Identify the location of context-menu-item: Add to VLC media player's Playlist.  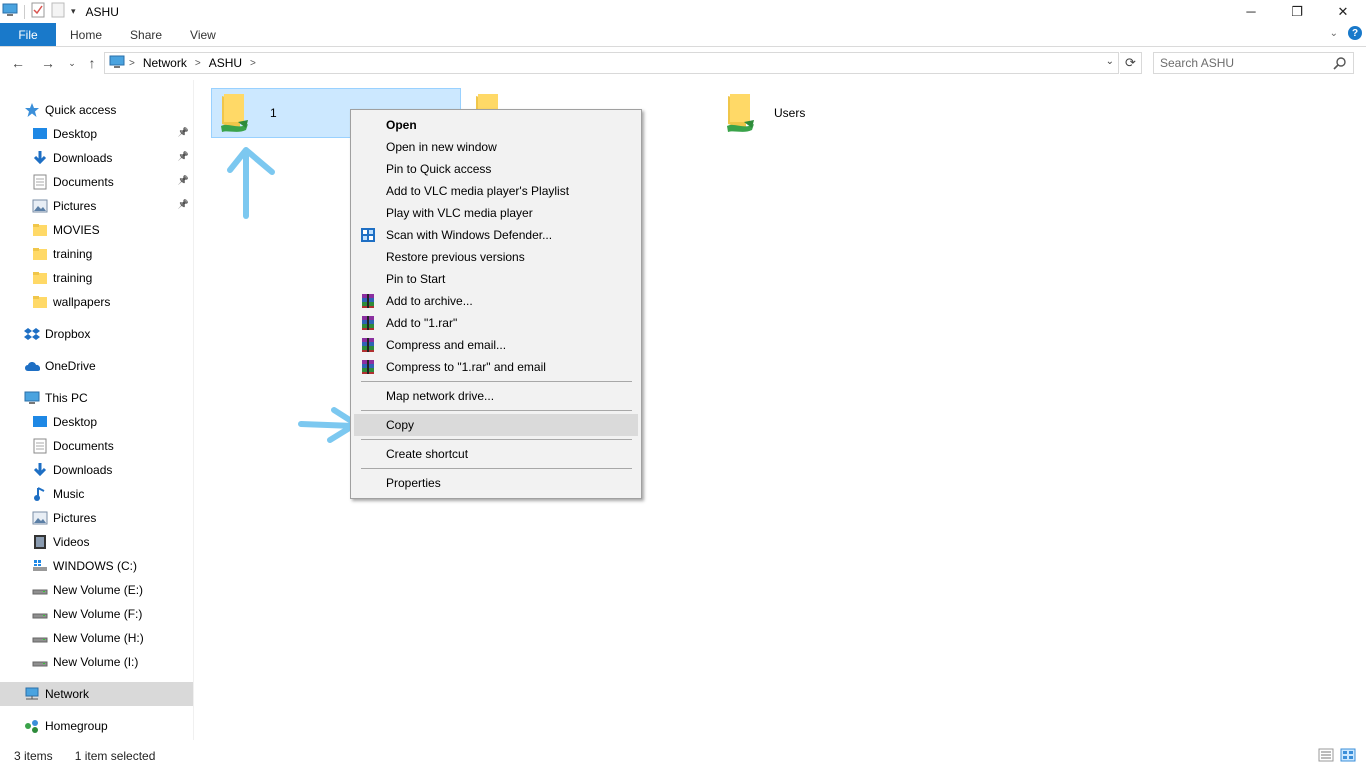
(496, 191).